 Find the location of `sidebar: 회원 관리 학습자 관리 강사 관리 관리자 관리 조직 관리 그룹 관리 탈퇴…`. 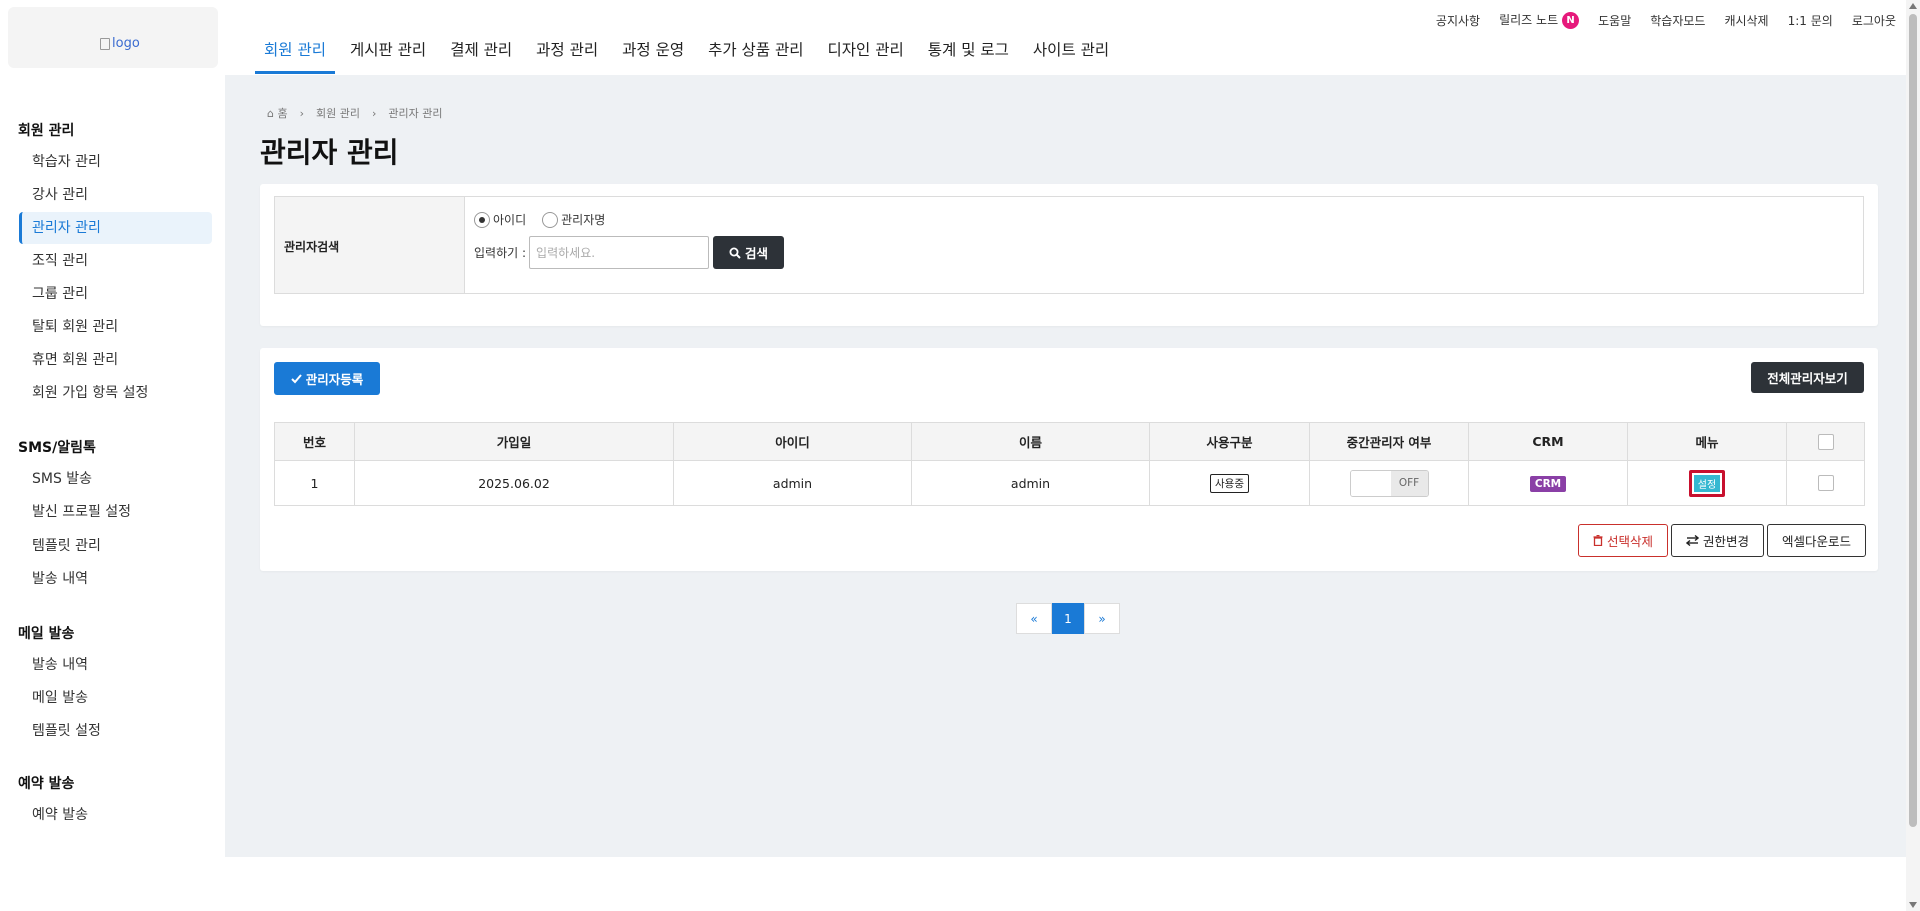

sidebar: 회원 관리 학습자 관리 강사 관리 관리자 관리 조직 관리 그룹 관리 탈퇴… is located at coordinates (112, 493).